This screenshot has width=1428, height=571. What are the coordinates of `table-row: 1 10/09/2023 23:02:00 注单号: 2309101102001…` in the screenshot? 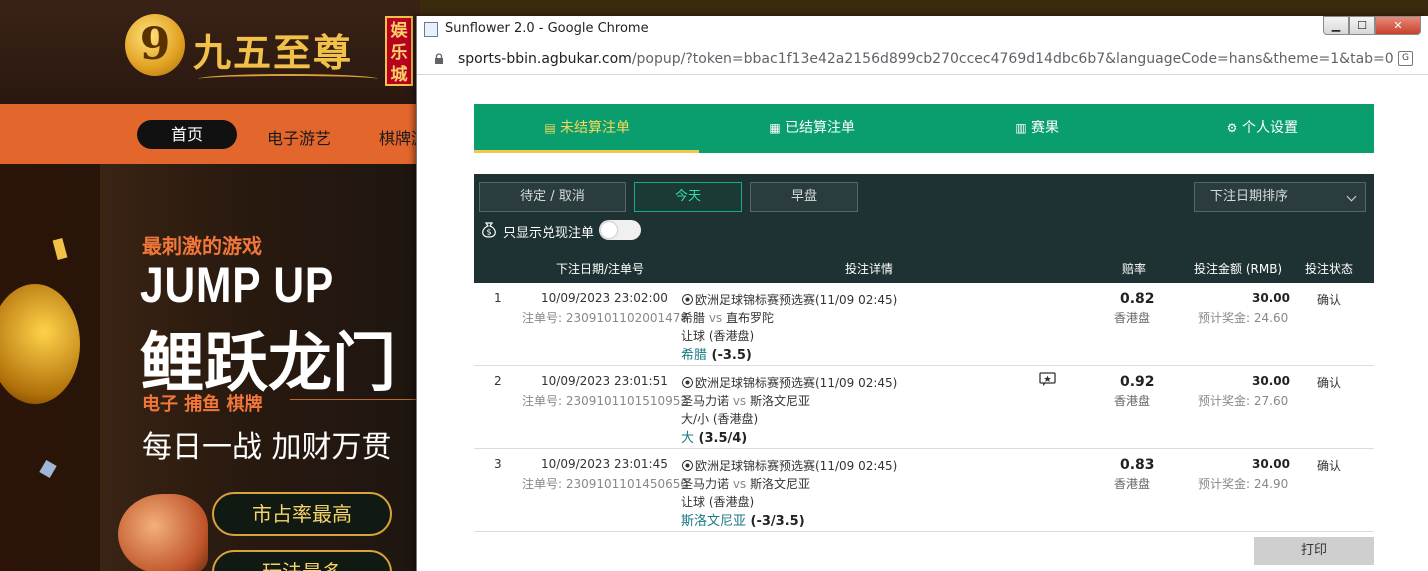 It's located at (924, 324).